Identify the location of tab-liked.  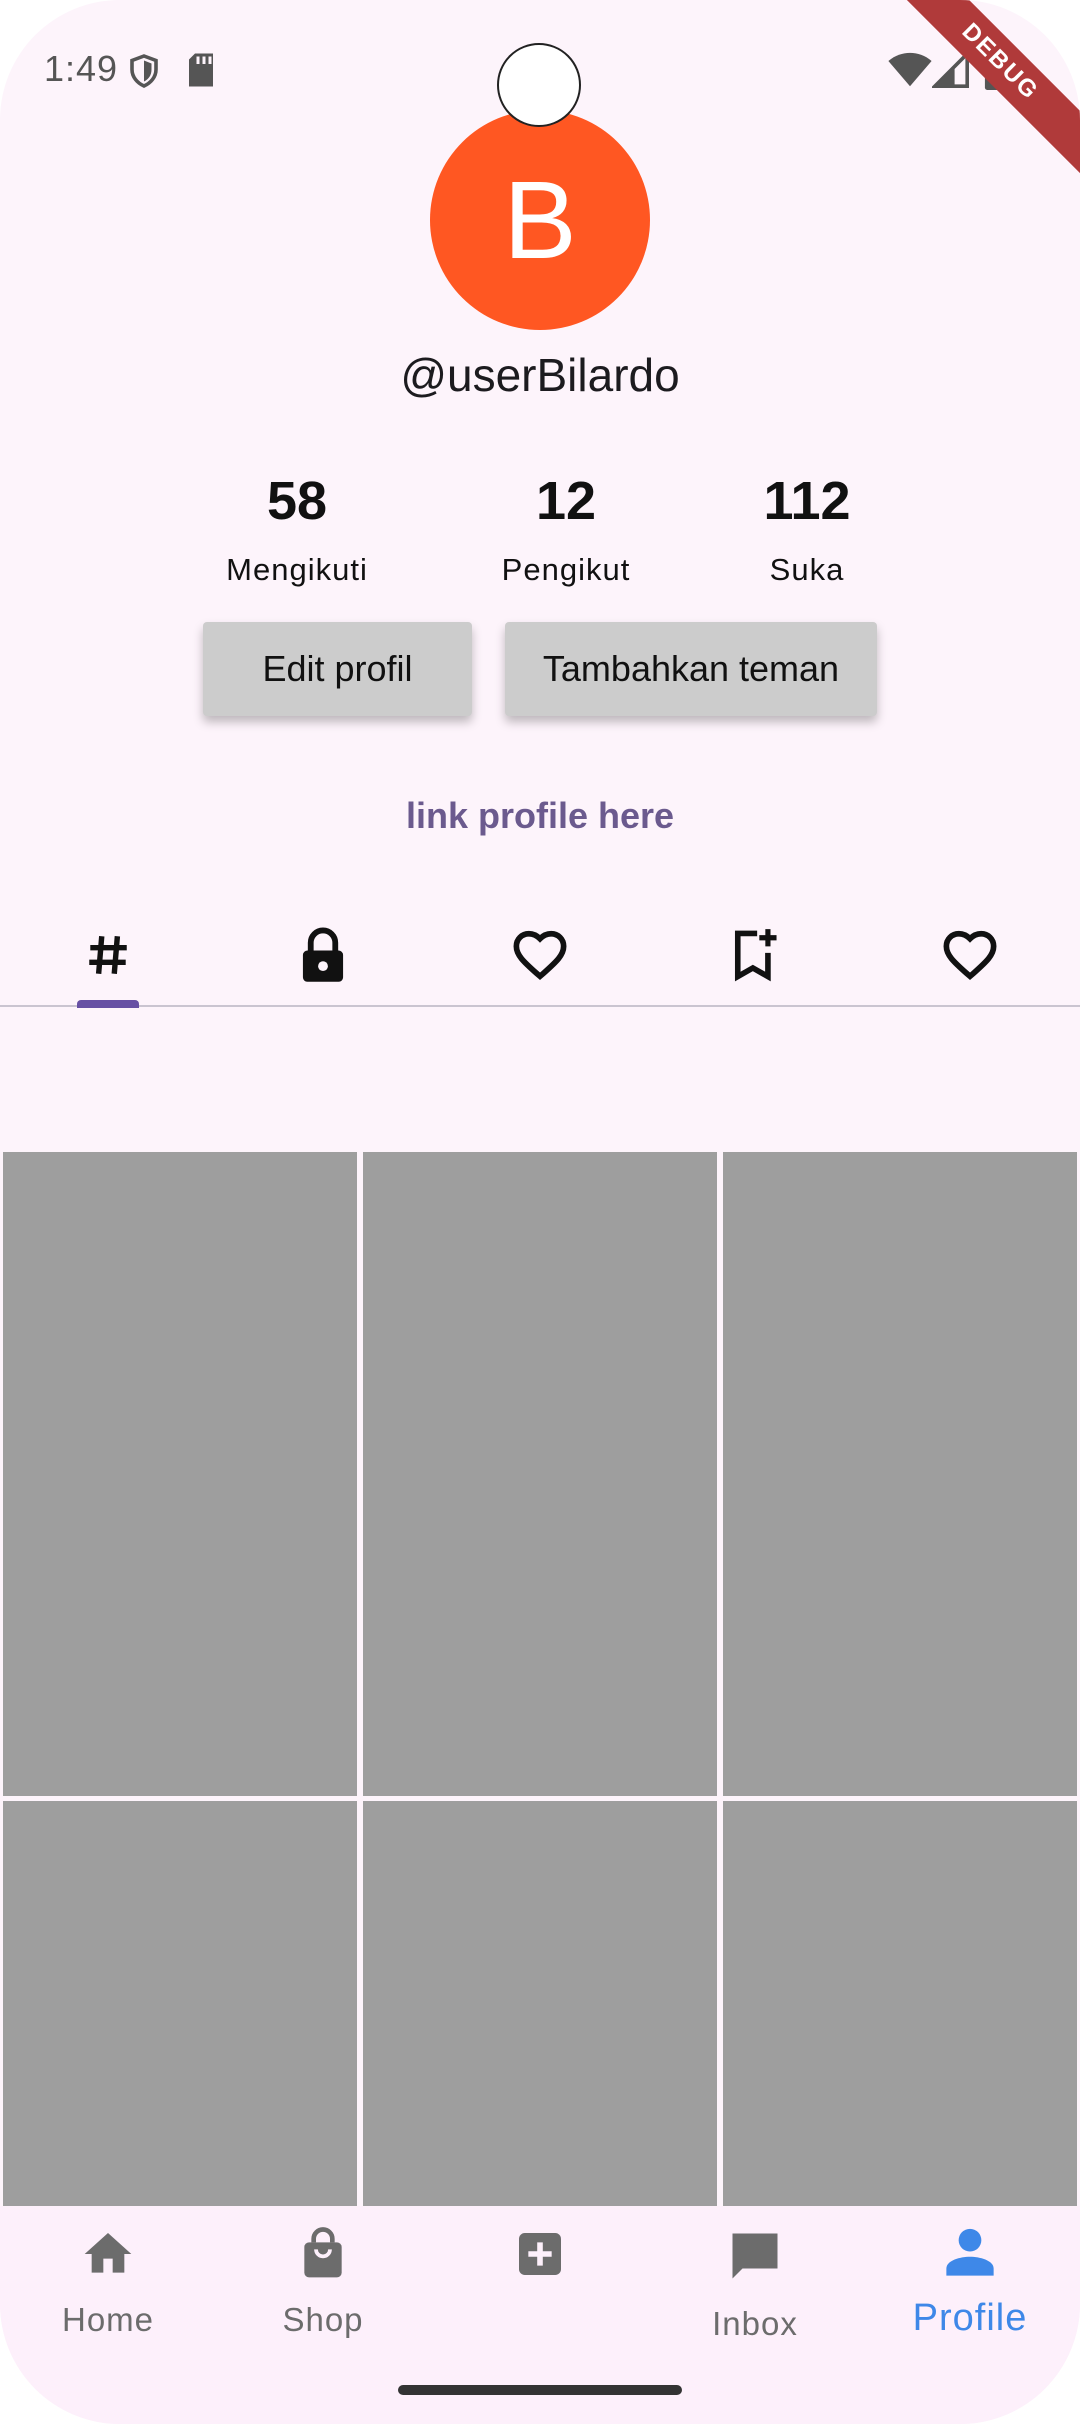
(540, 955).